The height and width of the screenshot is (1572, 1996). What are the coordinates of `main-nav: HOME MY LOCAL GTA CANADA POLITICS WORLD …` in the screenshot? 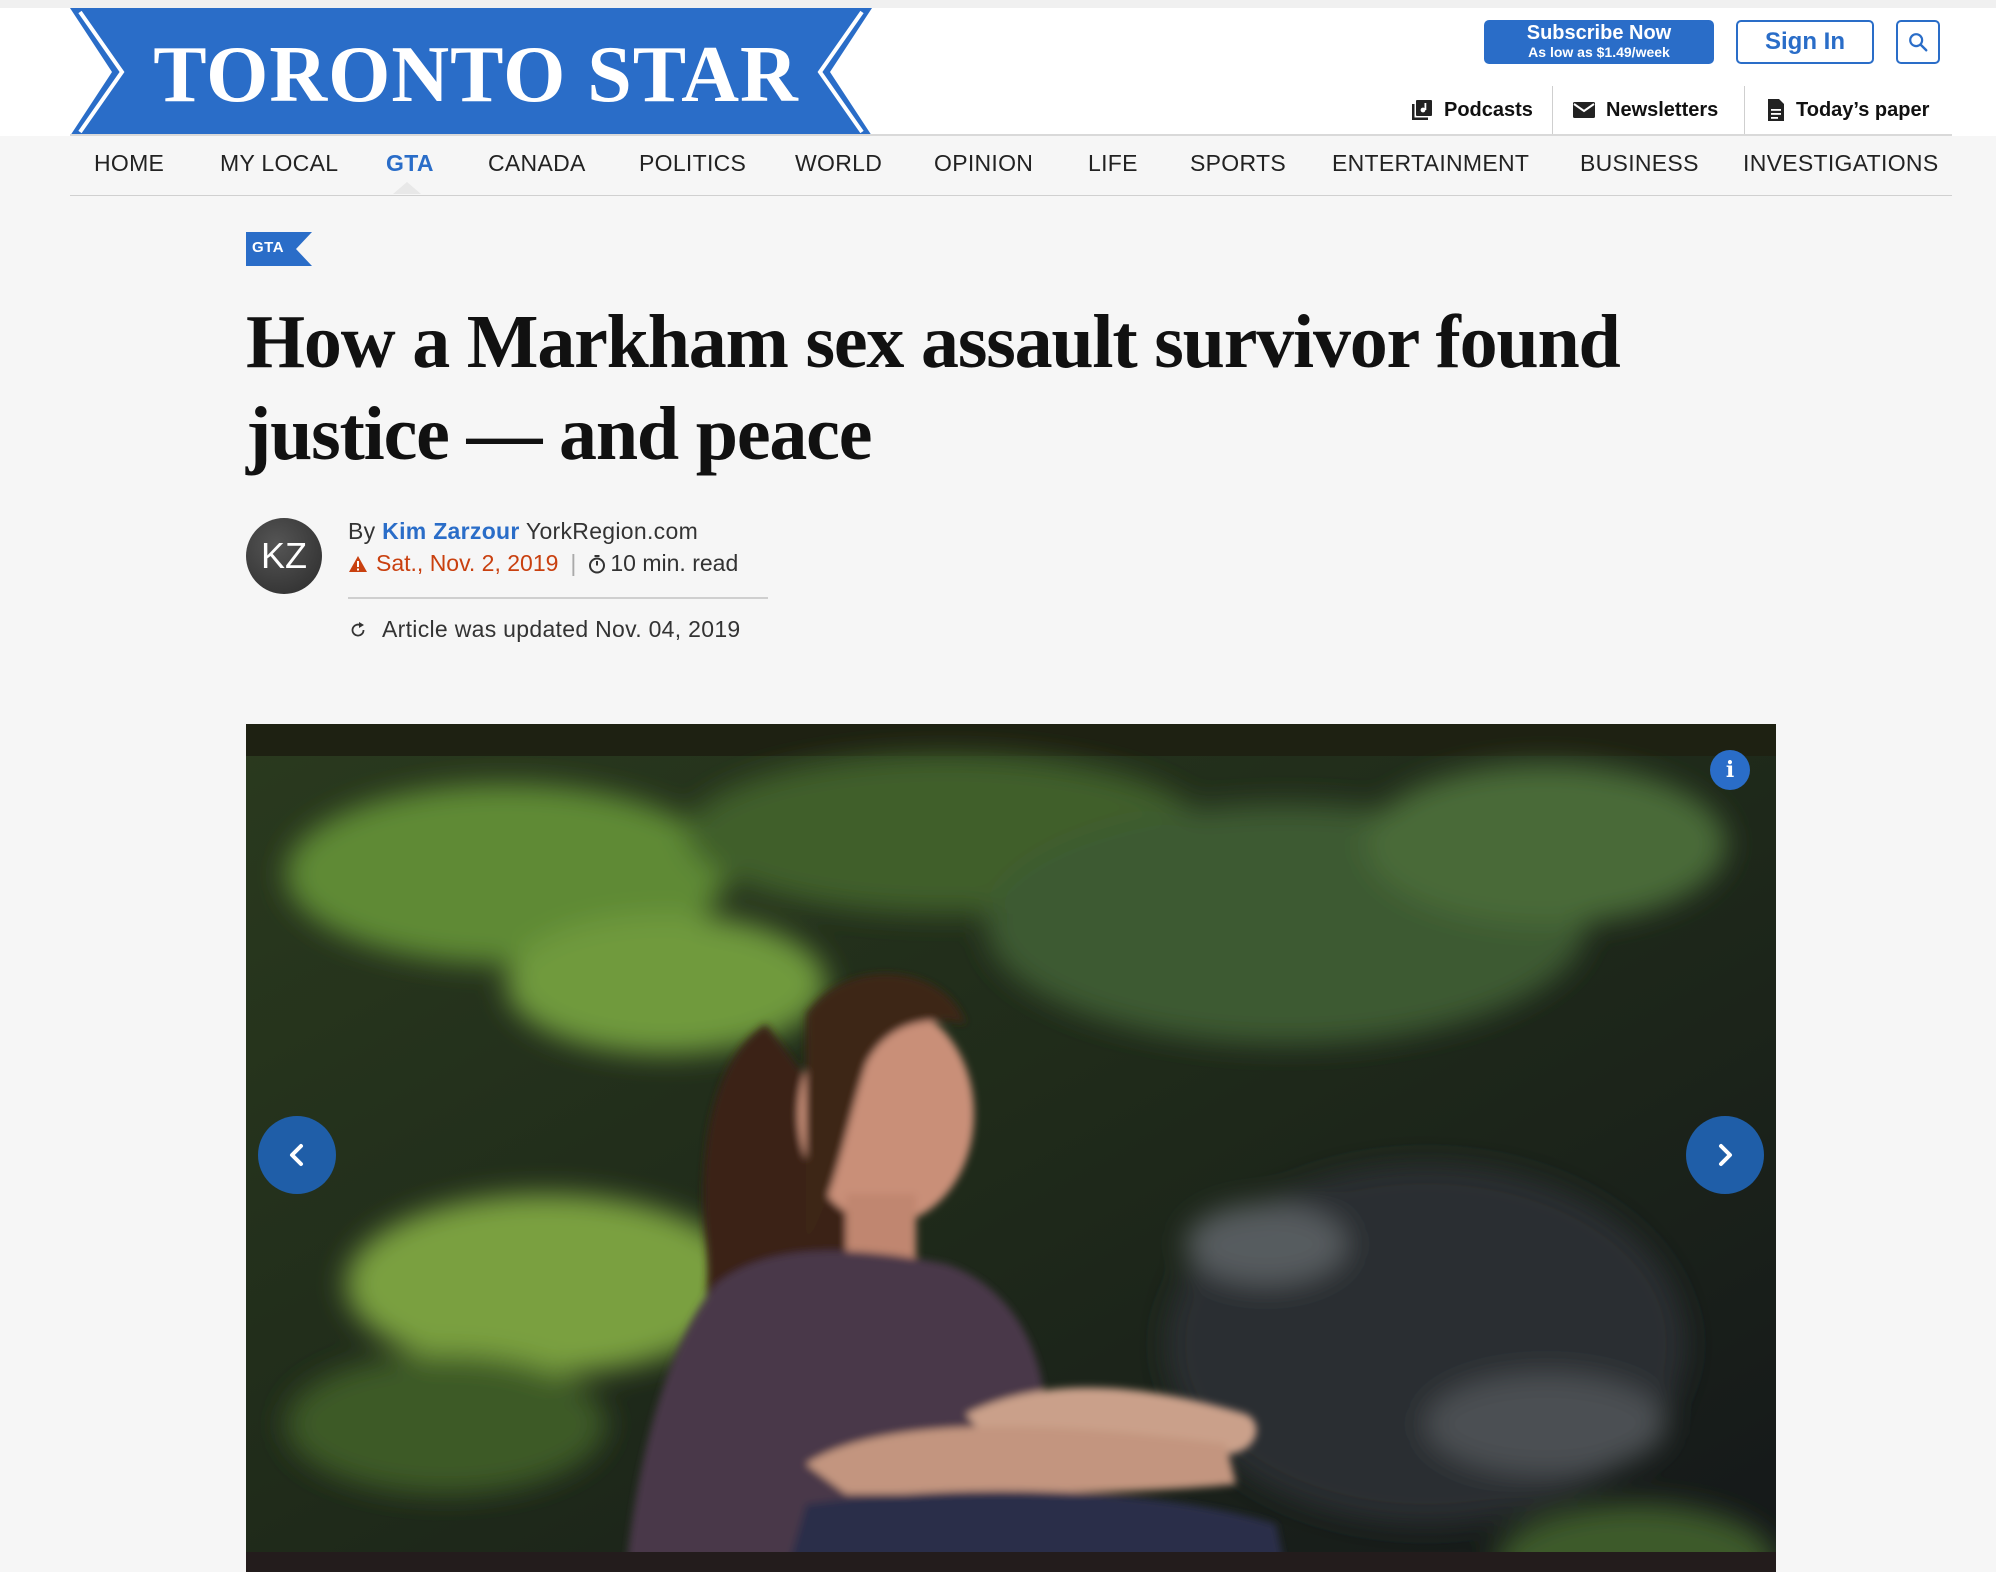 It's located at (1011, 165).